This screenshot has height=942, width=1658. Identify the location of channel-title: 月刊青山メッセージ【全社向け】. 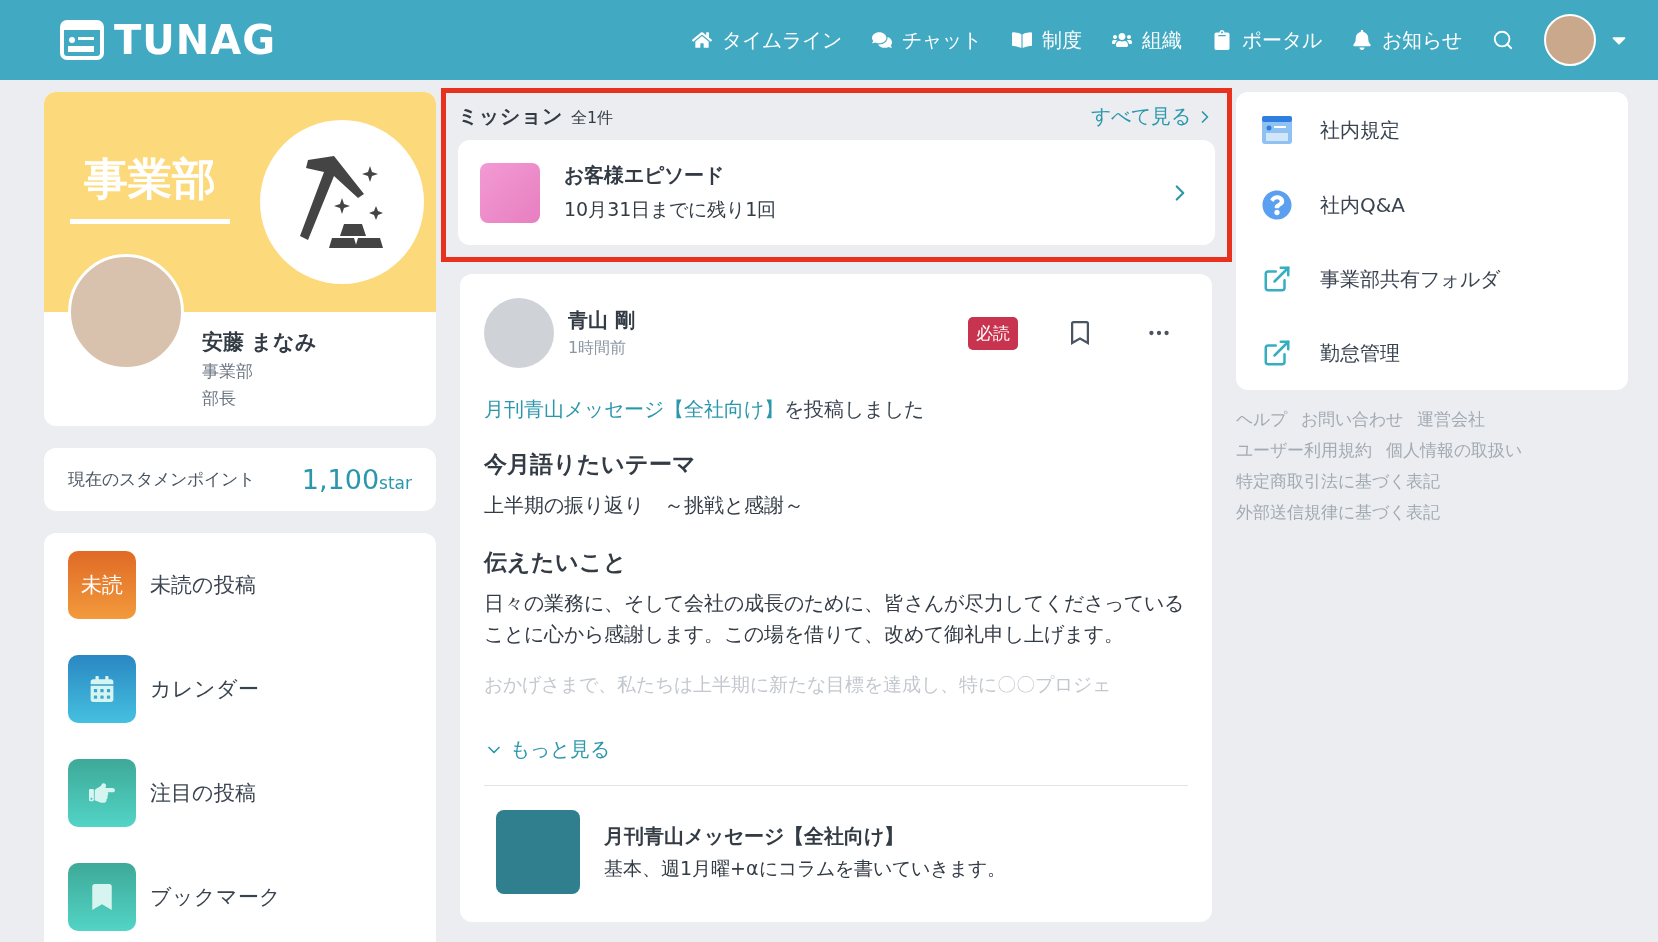
(754, 836).